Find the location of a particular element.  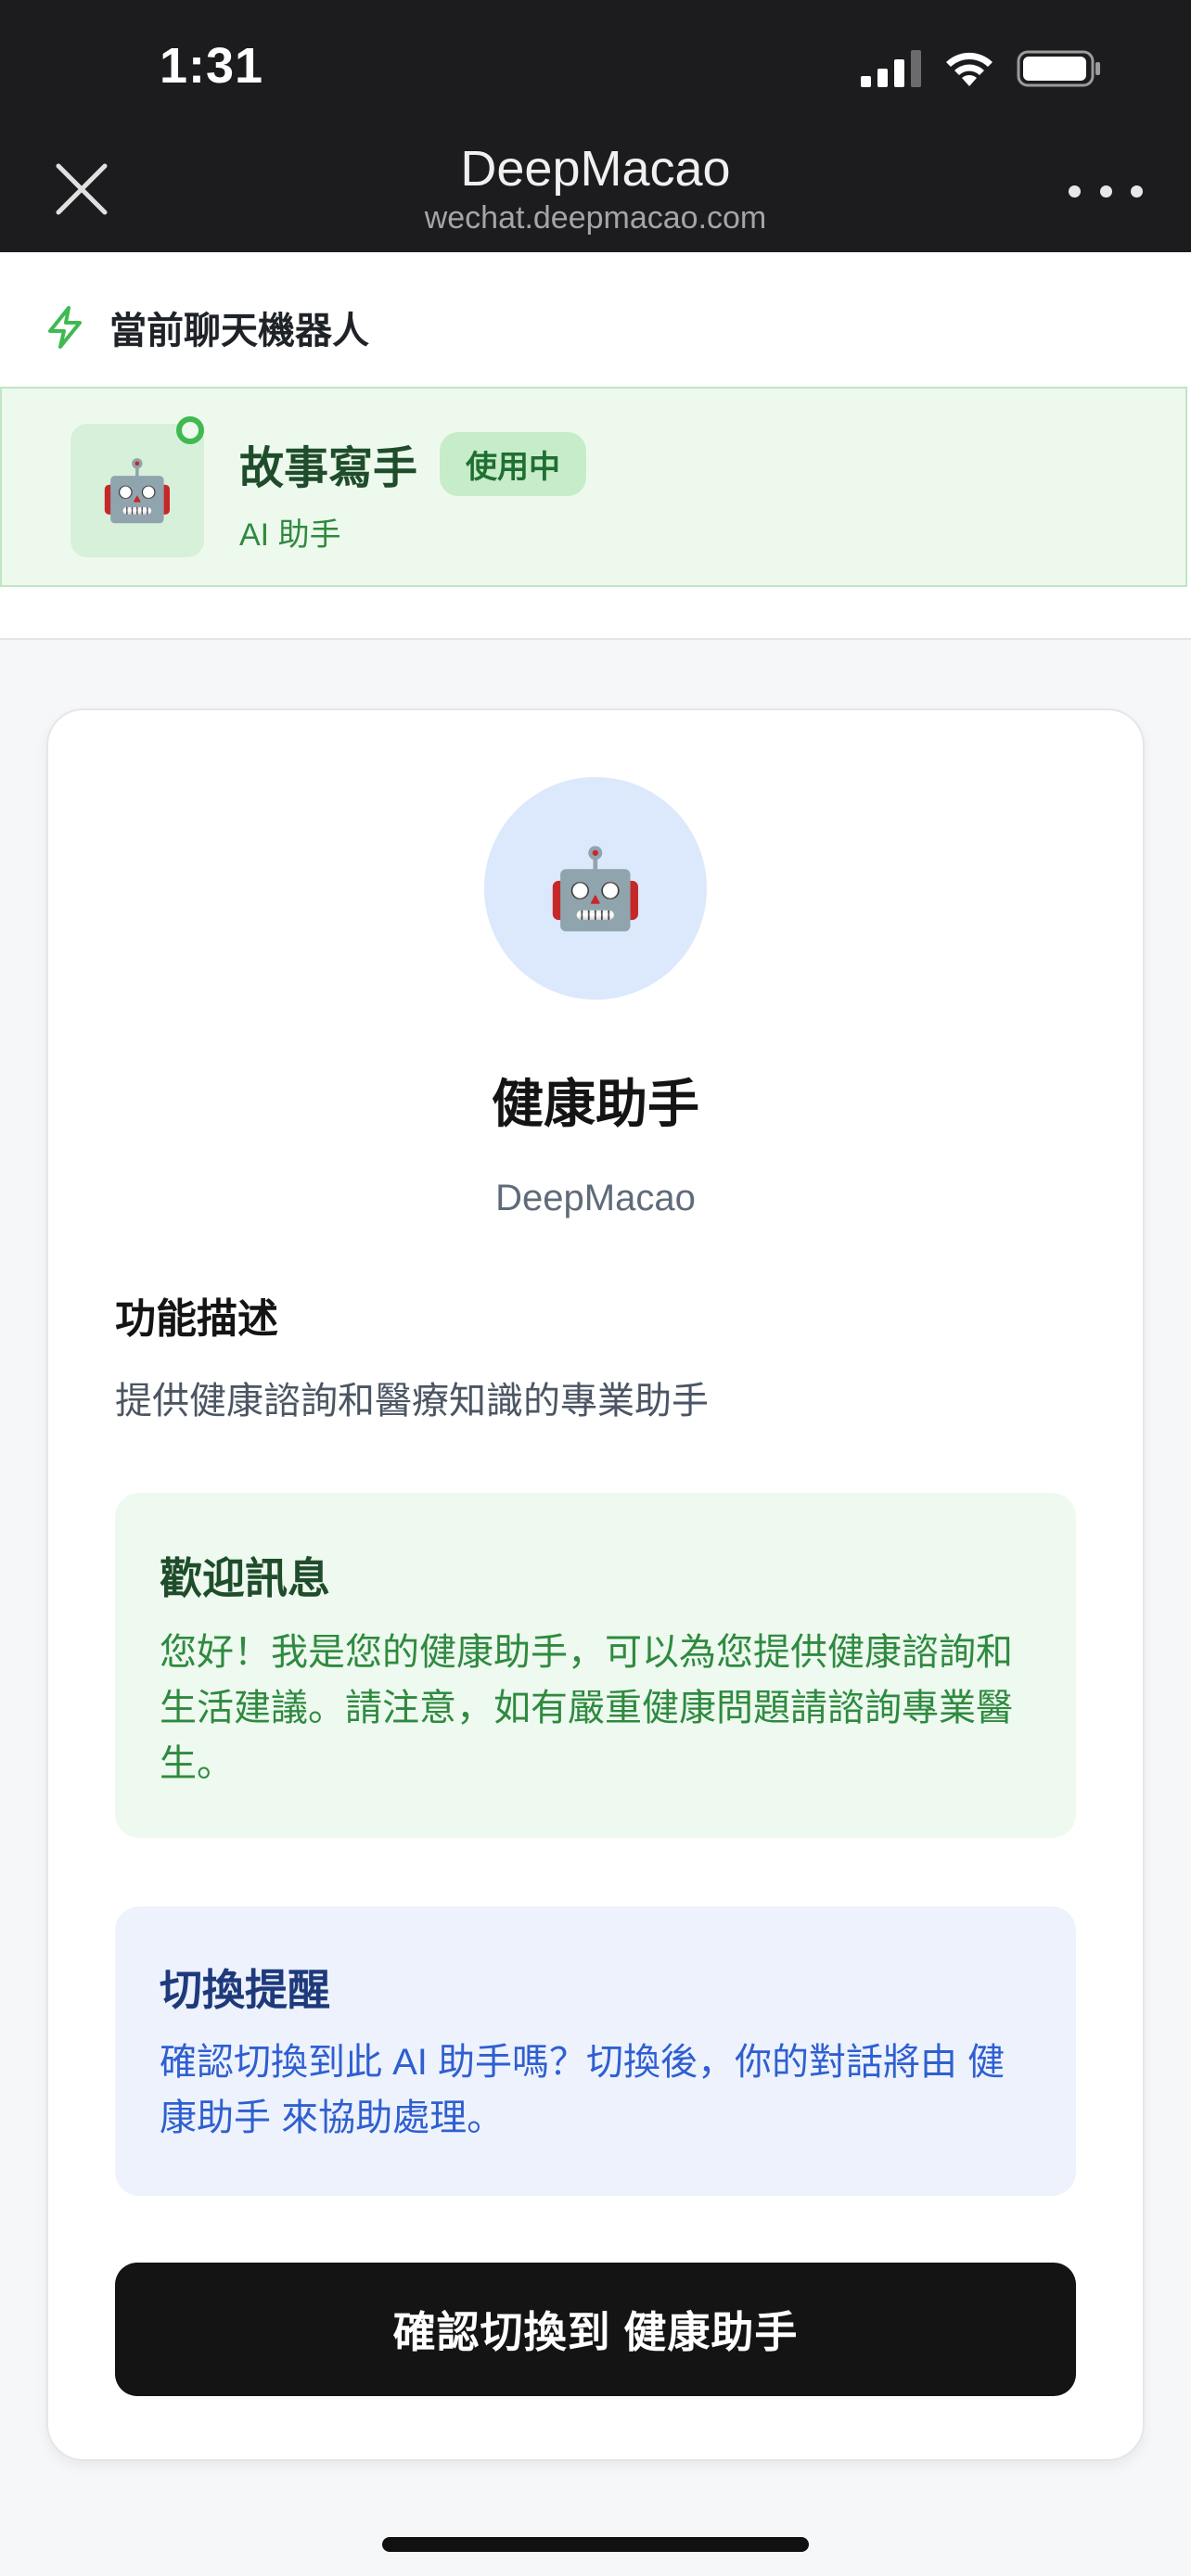

confirm-switch-button: 確認切換到 健康助手 is located at coordinates (595, 2329).